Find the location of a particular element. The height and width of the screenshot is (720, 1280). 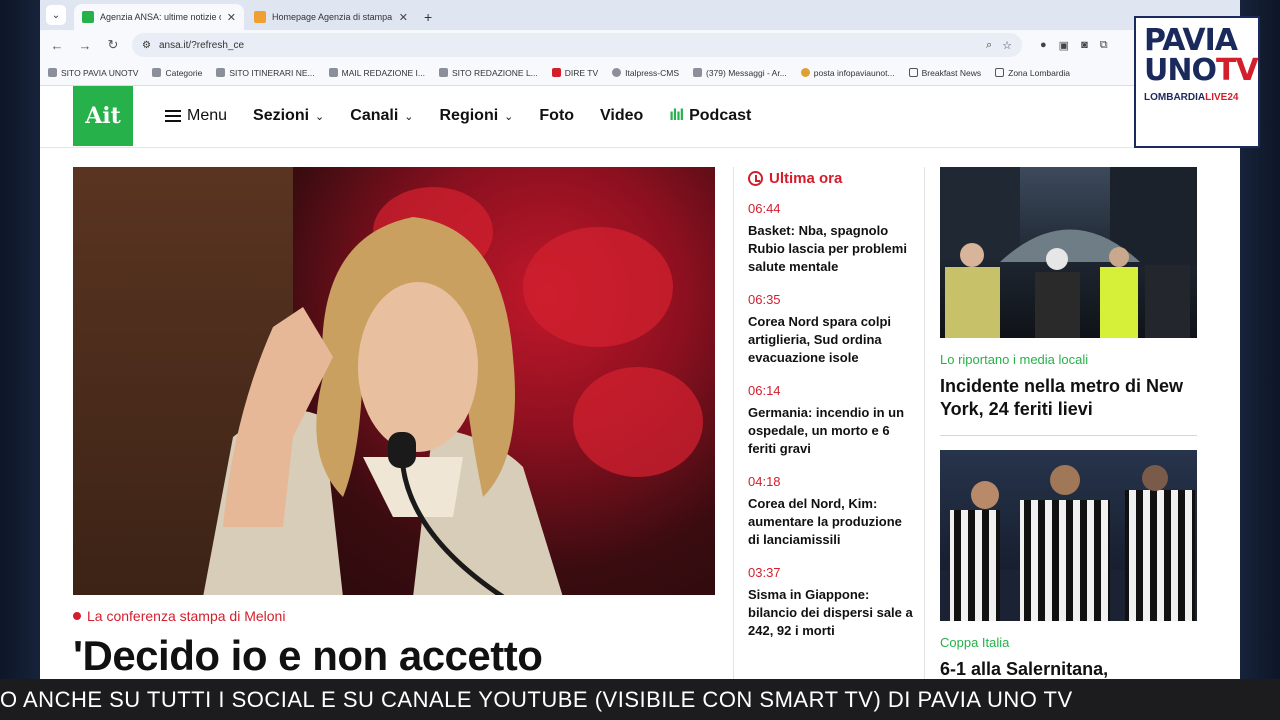

zoom-icon: ⌕ is located at coordinates (989, 45).